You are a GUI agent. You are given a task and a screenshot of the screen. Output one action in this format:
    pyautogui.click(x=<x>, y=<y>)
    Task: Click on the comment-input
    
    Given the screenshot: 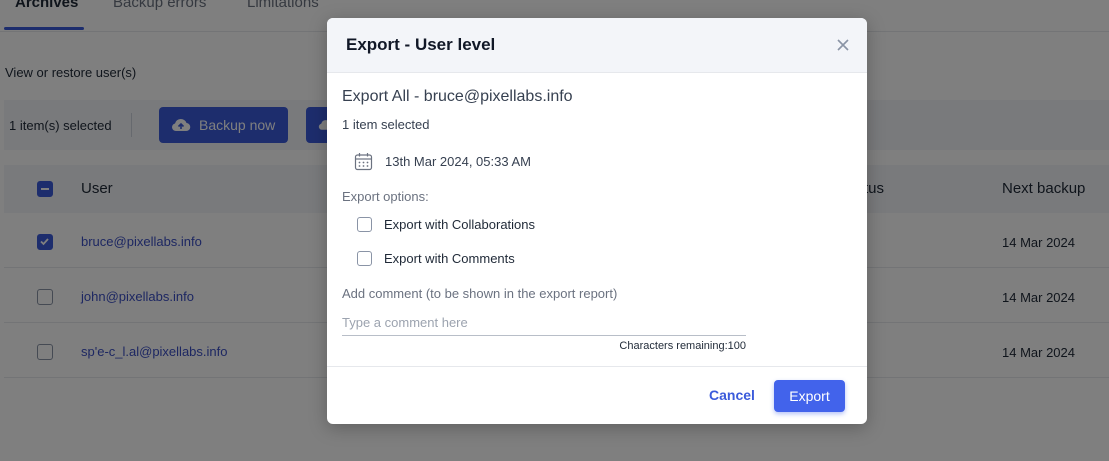 What is the action you would take?
    pyautogui.click(x=544, y=323)
    